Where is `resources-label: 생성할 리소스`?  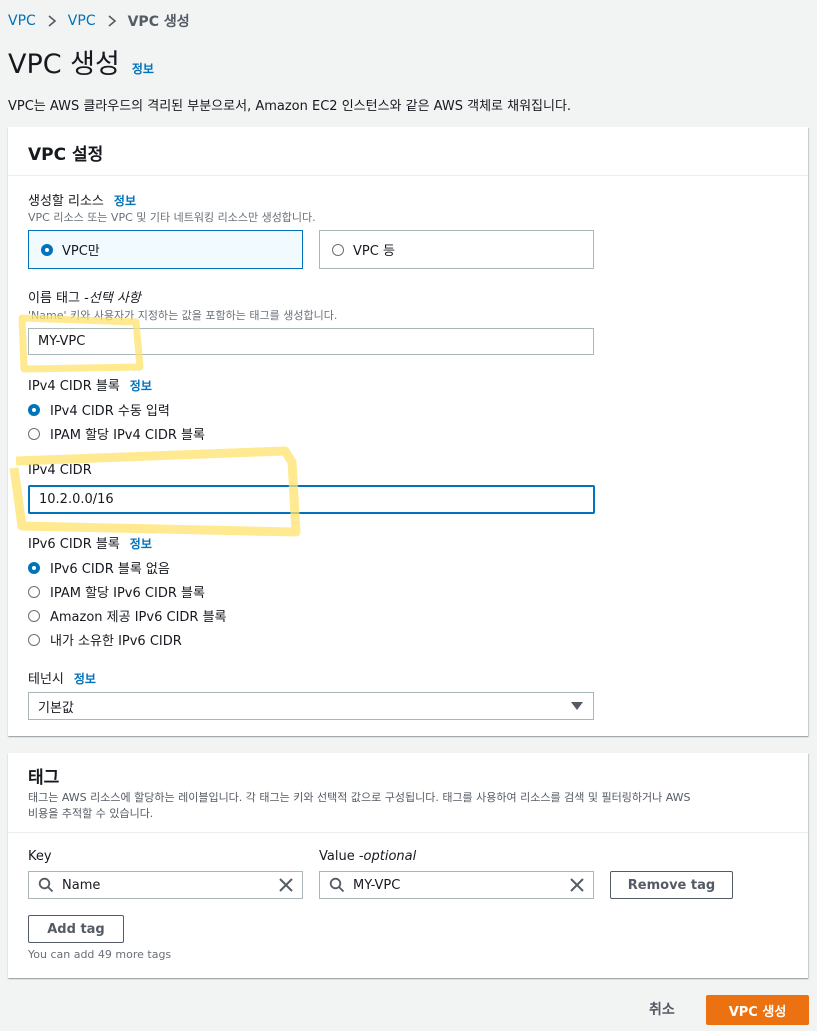 resources-label: 생성할 리소스 is located at coordinates (66, 201).